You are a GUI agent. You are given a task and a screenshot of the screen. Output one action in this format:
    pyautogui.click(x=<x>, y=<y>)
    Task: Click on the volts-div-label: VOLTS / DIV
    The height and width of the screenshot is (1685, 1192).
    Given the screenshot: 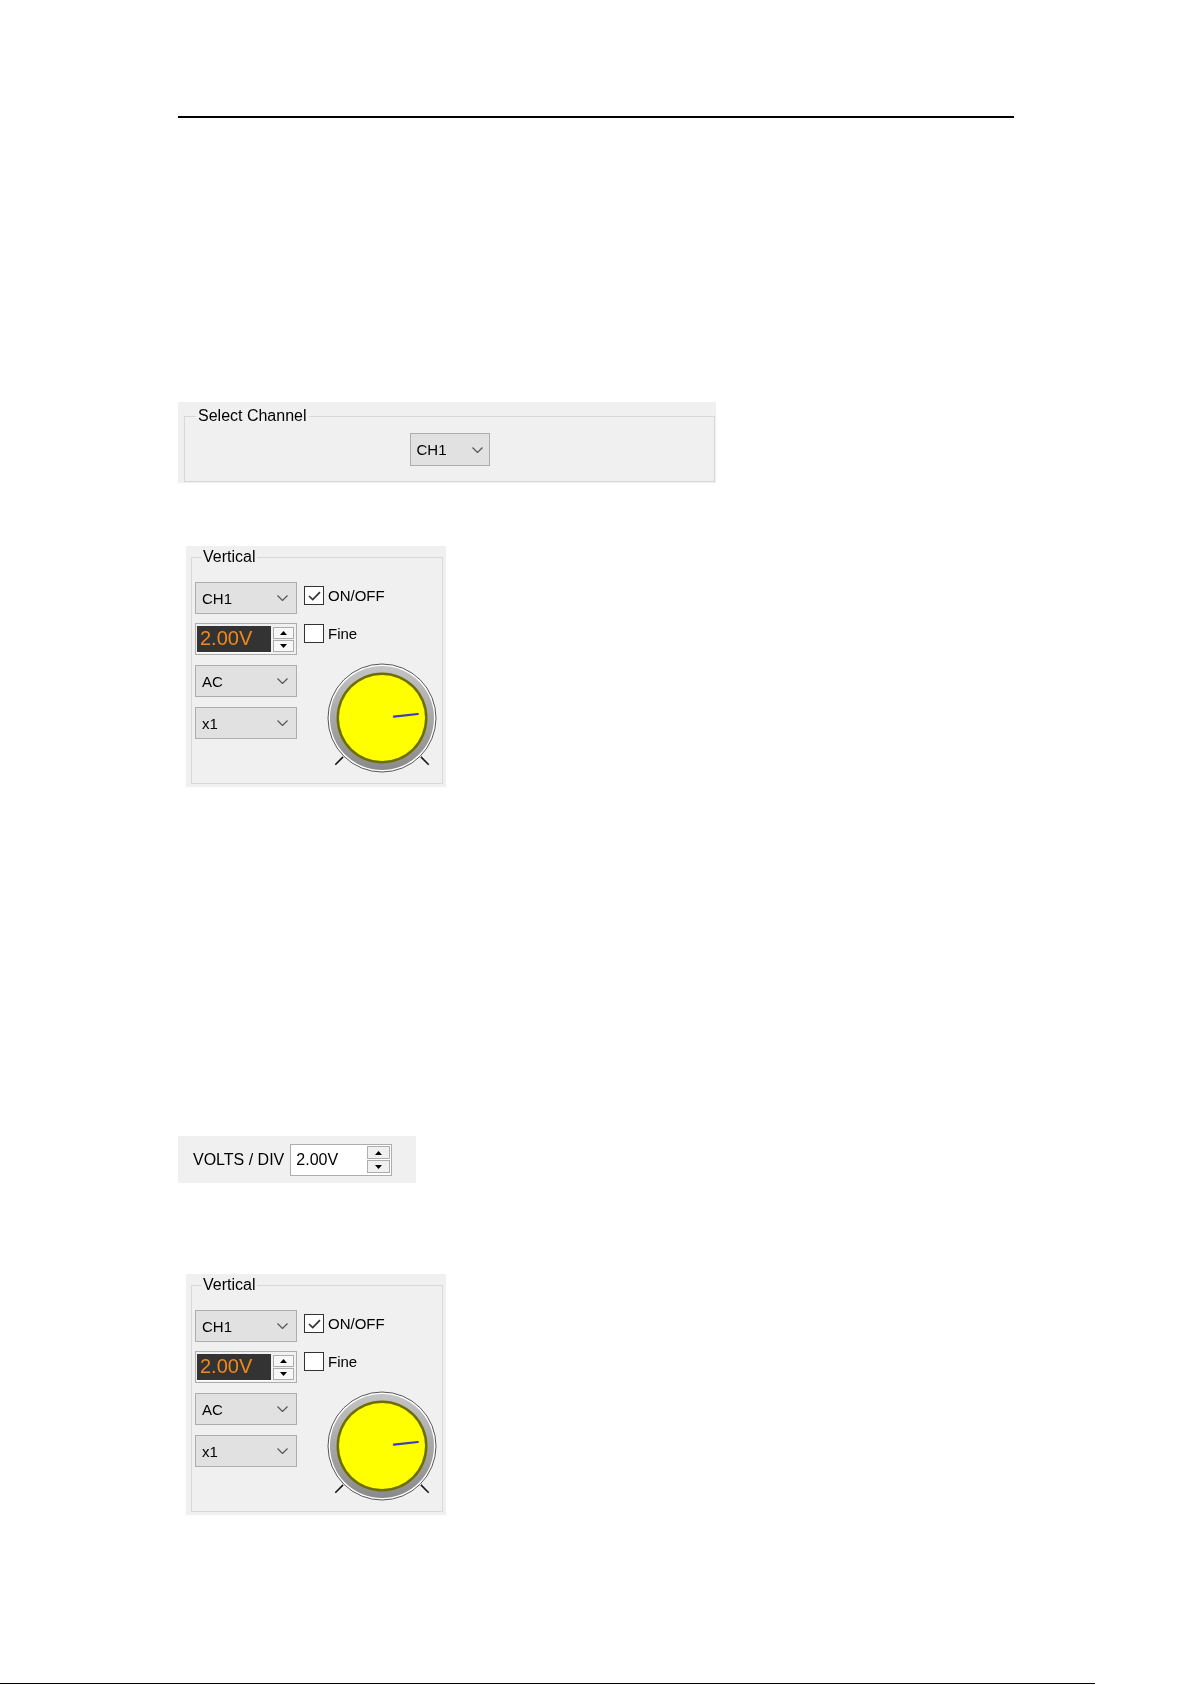 What is the action you would take?
    pyautogui.click(x=239, y=1159)
    